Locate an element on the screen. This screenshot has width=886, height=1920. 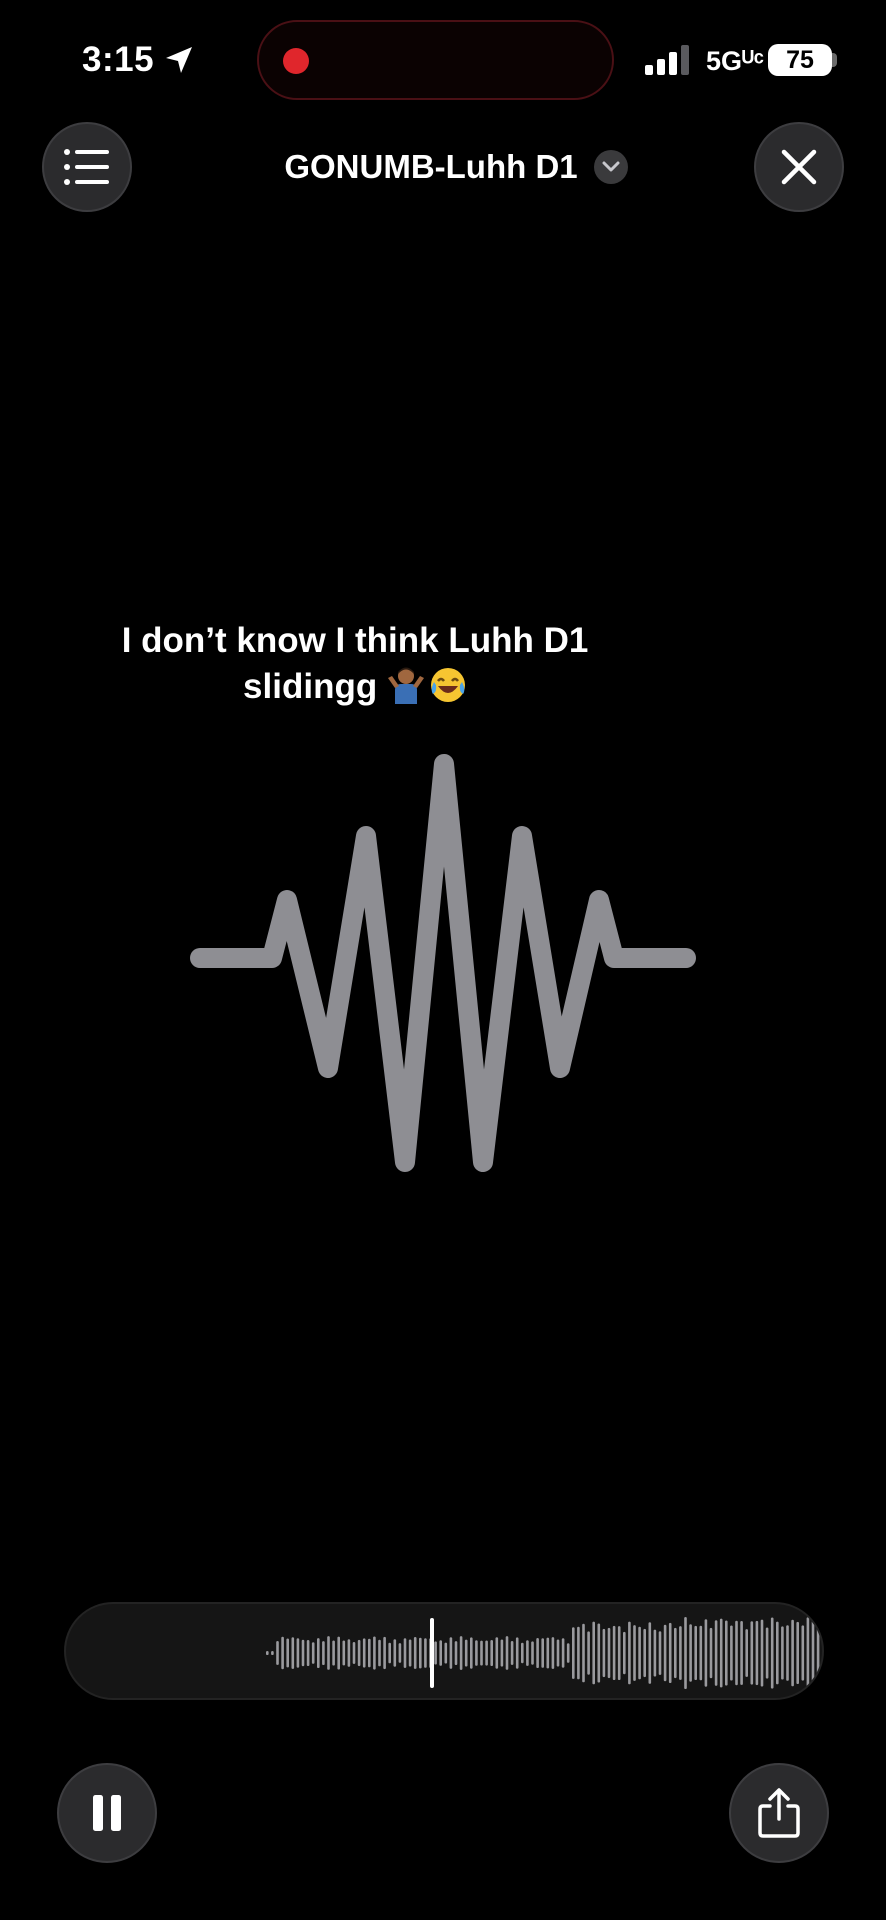
recording-title: GONUMB-Luhh D1 is located at coordinates (431, 166).